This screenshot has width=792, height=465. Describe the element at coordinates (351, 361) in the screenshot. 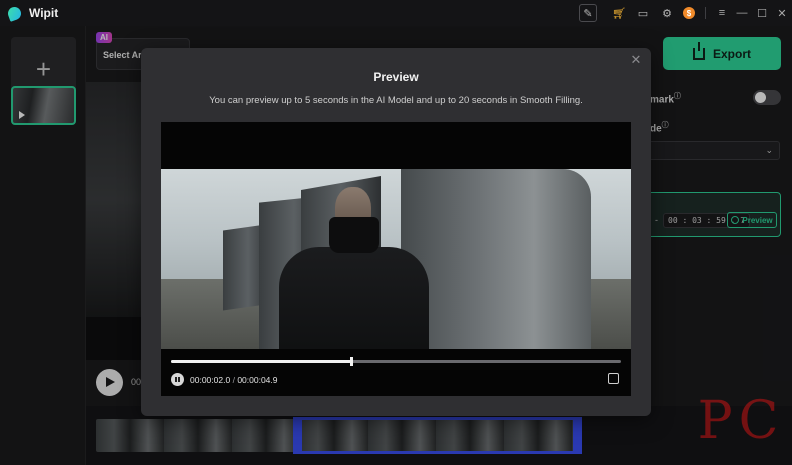

I see `preview-progress-handle` at that location.